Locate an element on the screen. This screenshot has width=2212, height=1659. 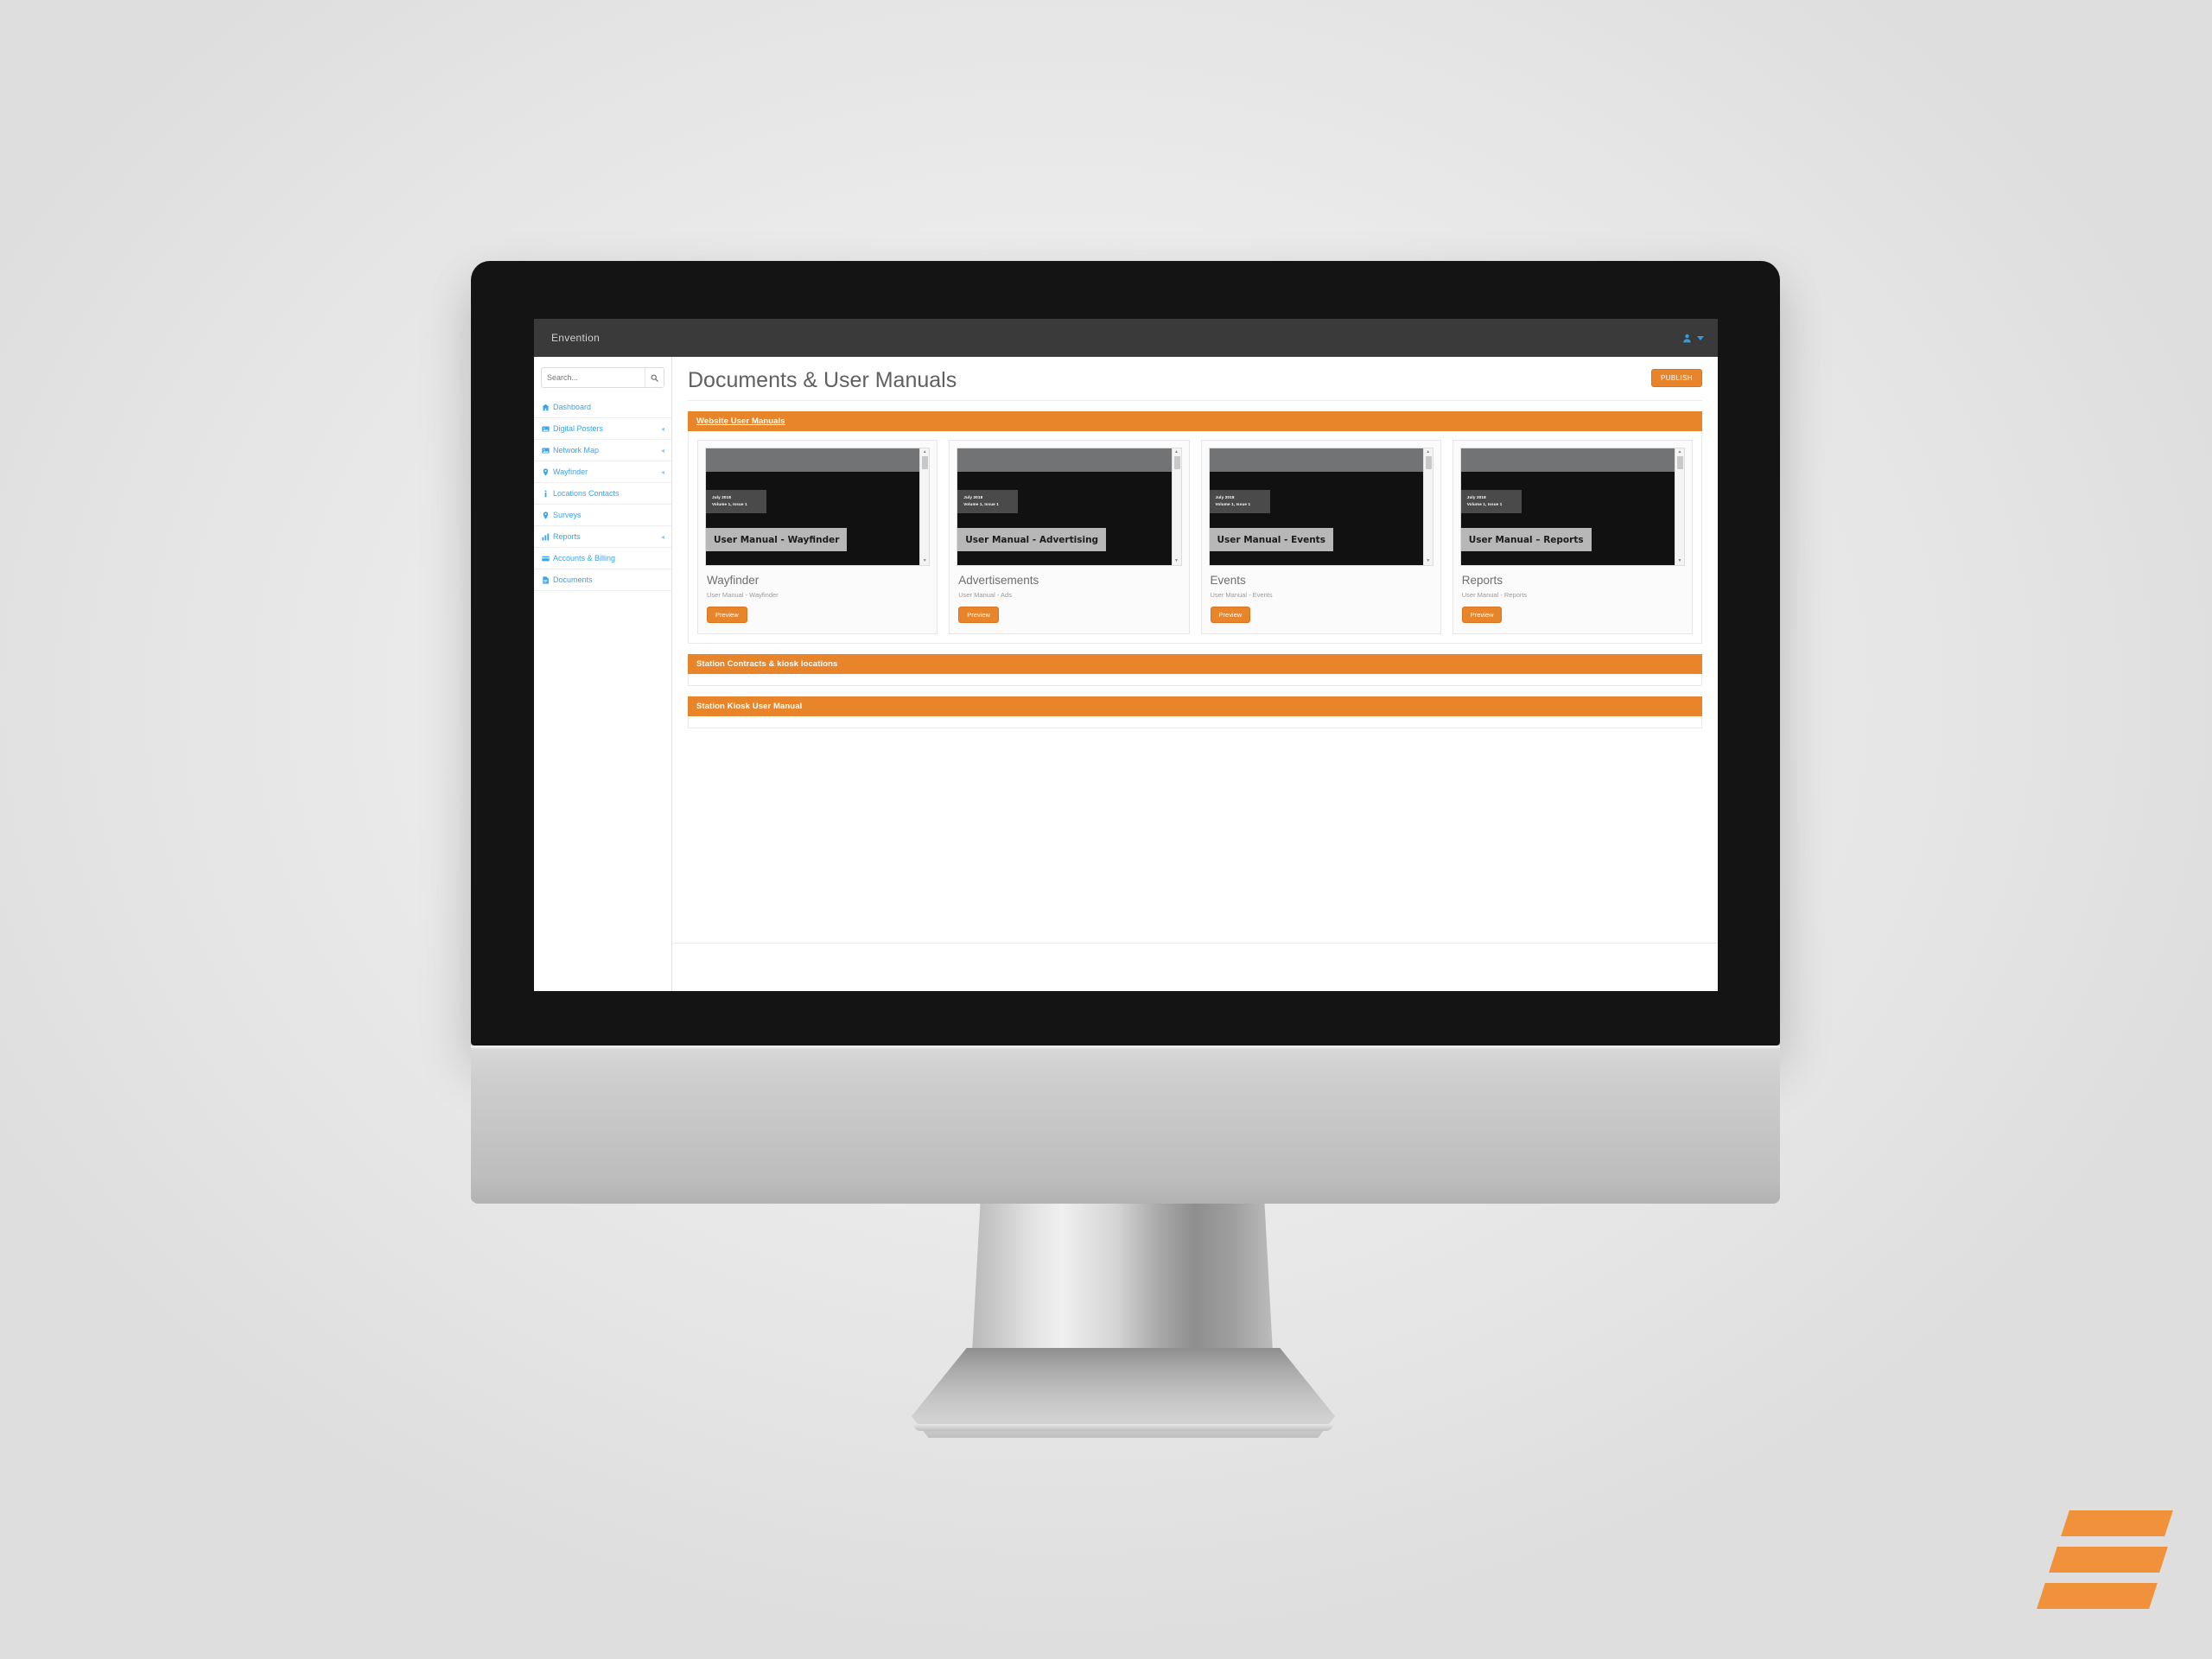
document-card-meta: Advertisements User Manual - Ads Preview is located at coordinates (1069, 599).